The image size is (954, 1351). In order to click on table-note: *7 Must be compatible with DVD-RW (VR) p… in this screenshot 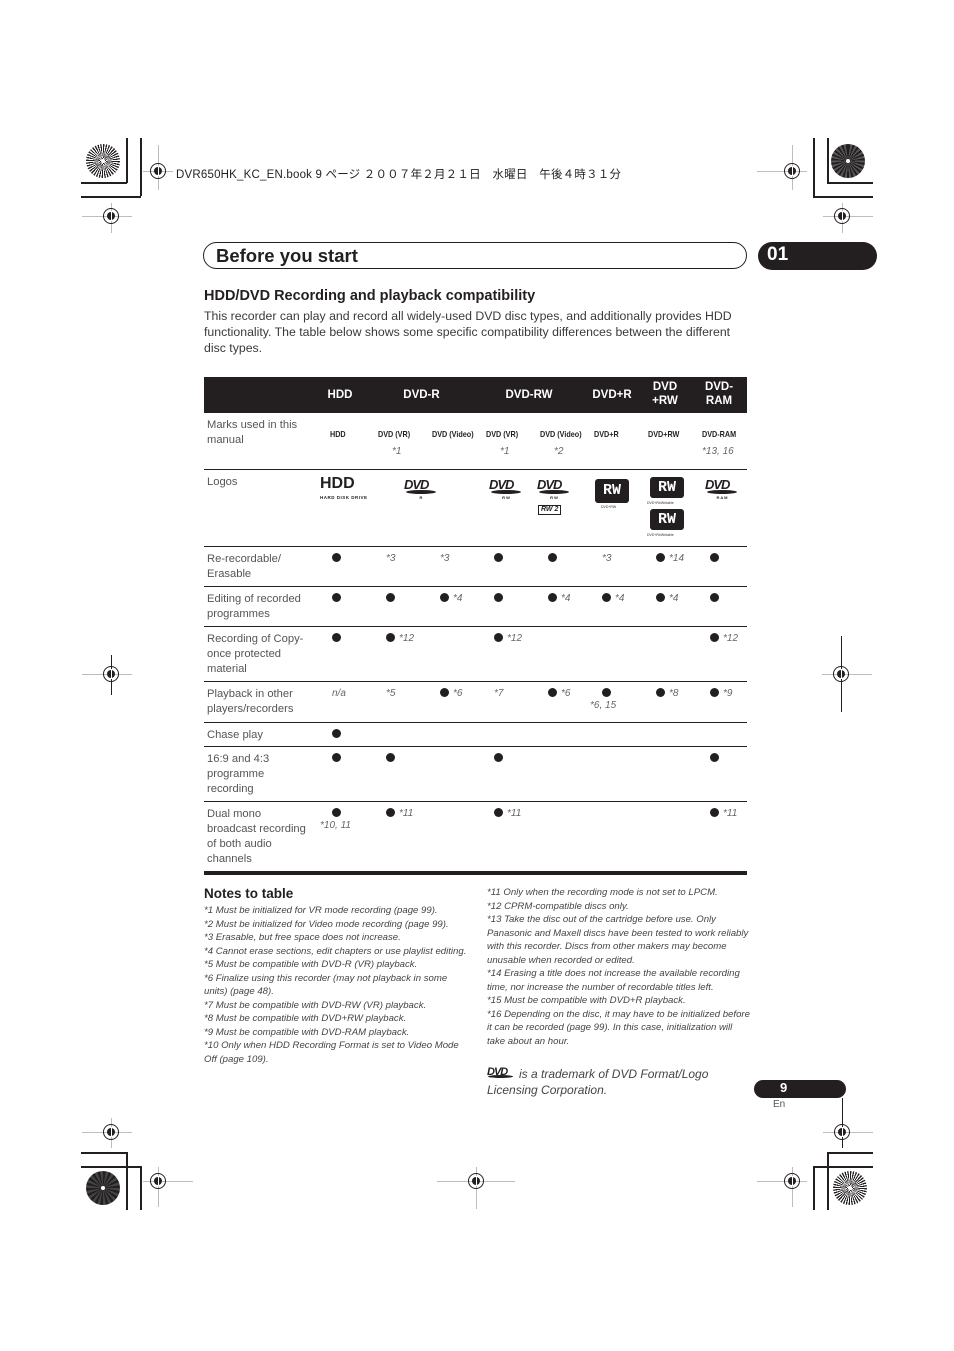, I will do `click(315, 1005)`.